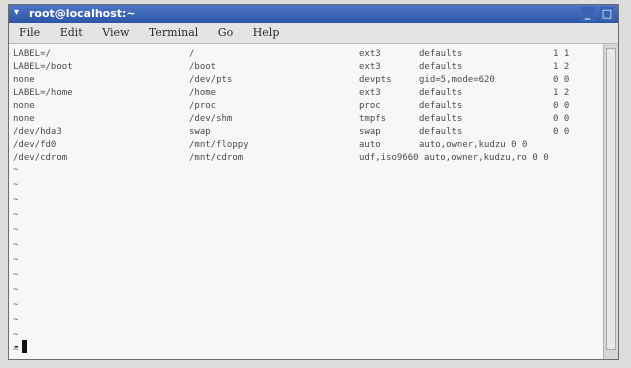 The width and height of the screenshot is (631, 368). Describe the element at coordinates (373, 119) in the screenshot. I see `fstab-fstype: tmpfs` at that location.